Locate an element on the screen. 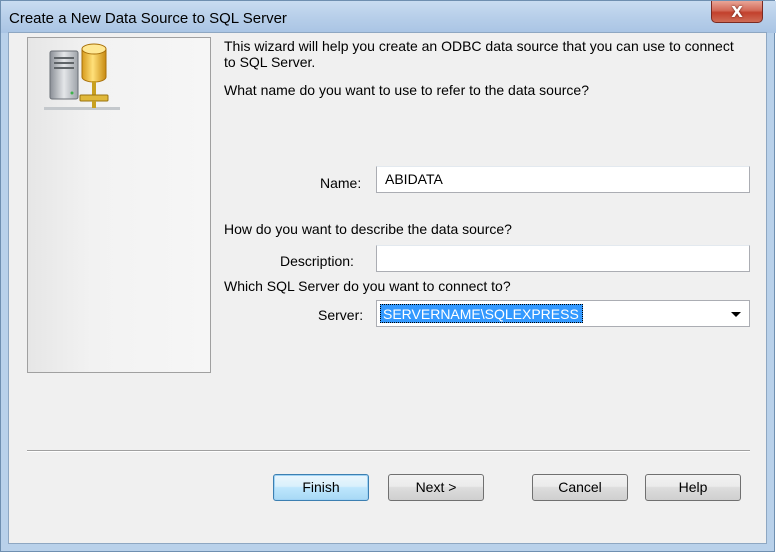  server-combobox: SERVERNAME\SQLEXPRESS is located at coordinates (563, 313).